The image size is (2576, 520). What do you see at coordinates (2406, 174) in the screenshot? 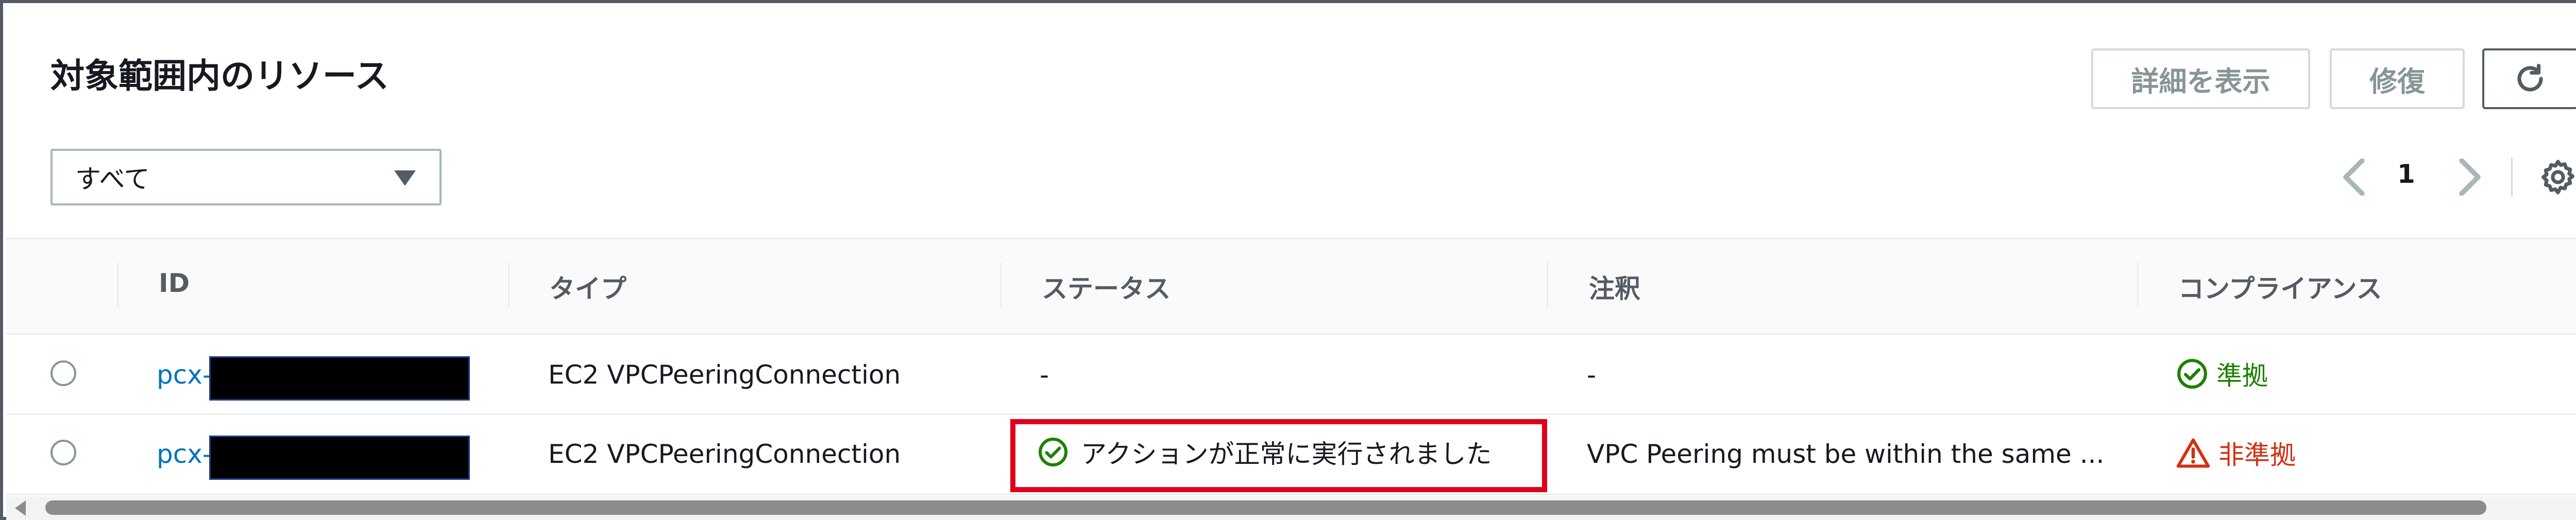
I see `current-page-number: 1` at bounding box center [2406, 174].